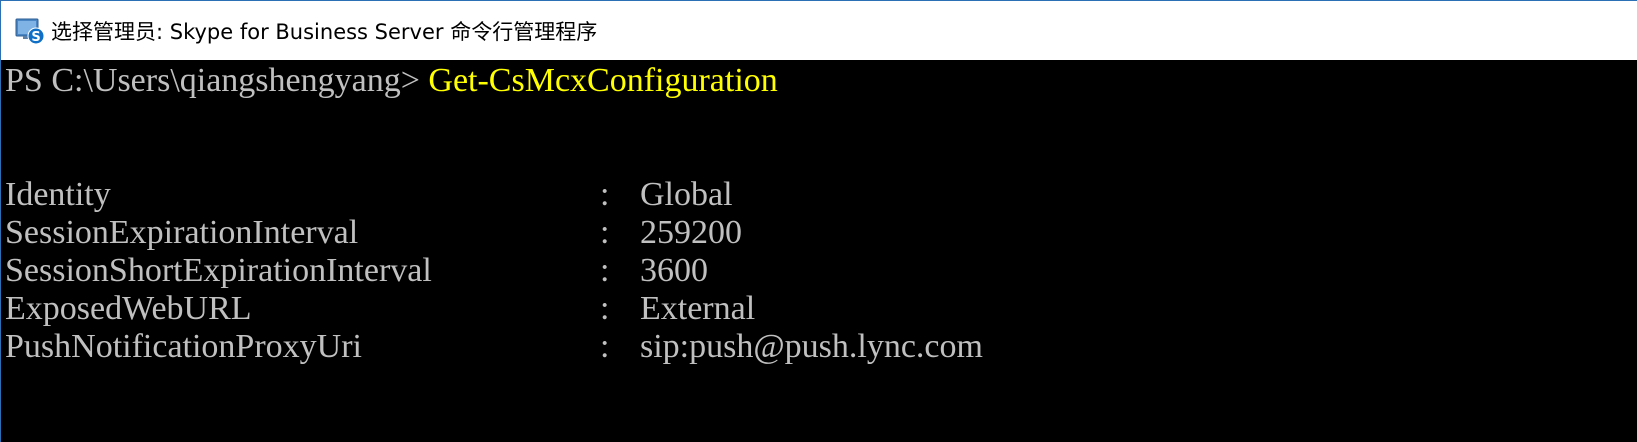  What do you see at coordinates (58, 194) in the screenshot?
I see `property-name: Identity` at bounding box center [58, 194].